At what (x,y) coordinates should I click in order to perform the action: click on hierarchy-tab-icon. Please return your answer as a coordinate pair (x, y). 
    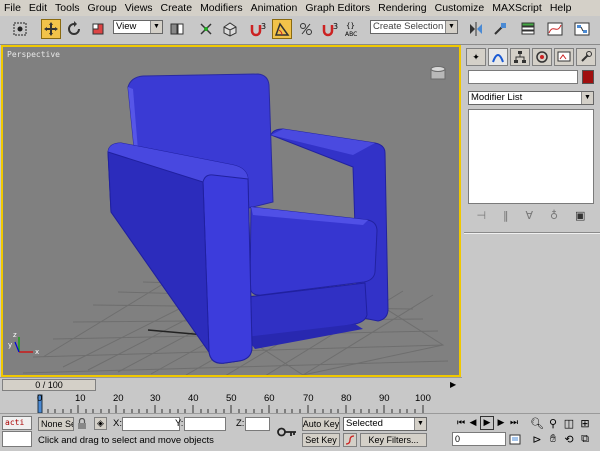
    Looking at the image, I should click on (520, 57).